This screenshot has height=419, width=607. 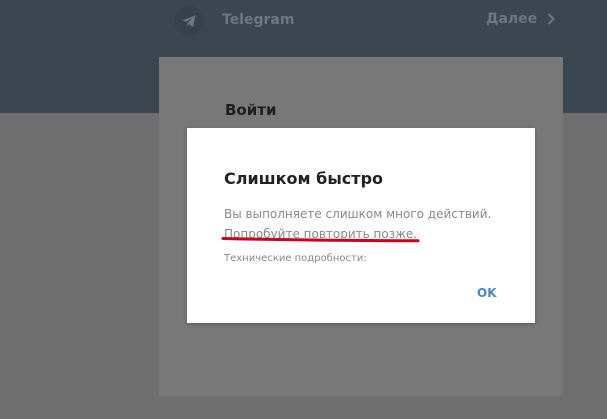 I want to click on app-title: Telegram, so click(x=258, y=20).